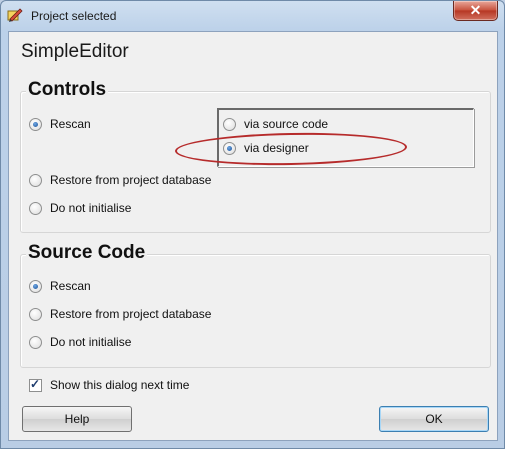 The image size is (505, 449). I want to click on source-do-not-init-label: Do not initialise, so click(91, 342).